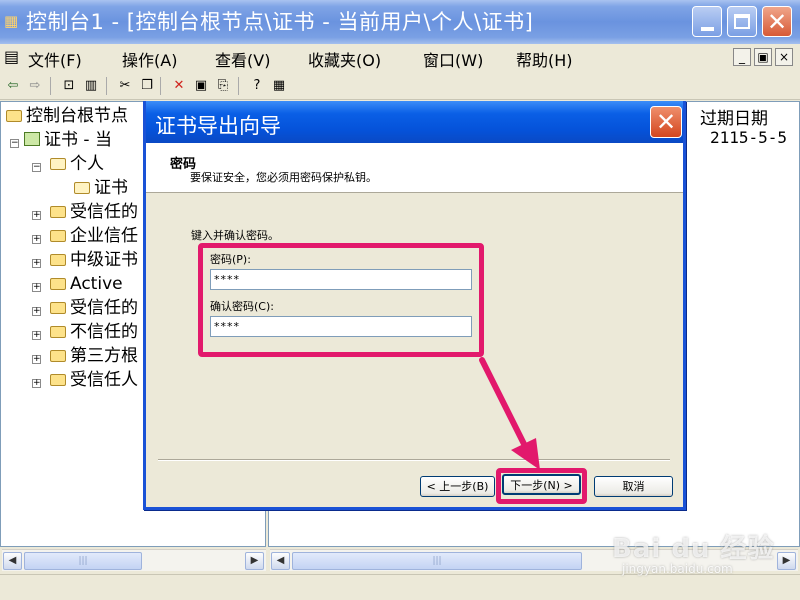  I want to click on tree-horizontal-scrollbar: ◀ ||| ▶, so click(134, 560).